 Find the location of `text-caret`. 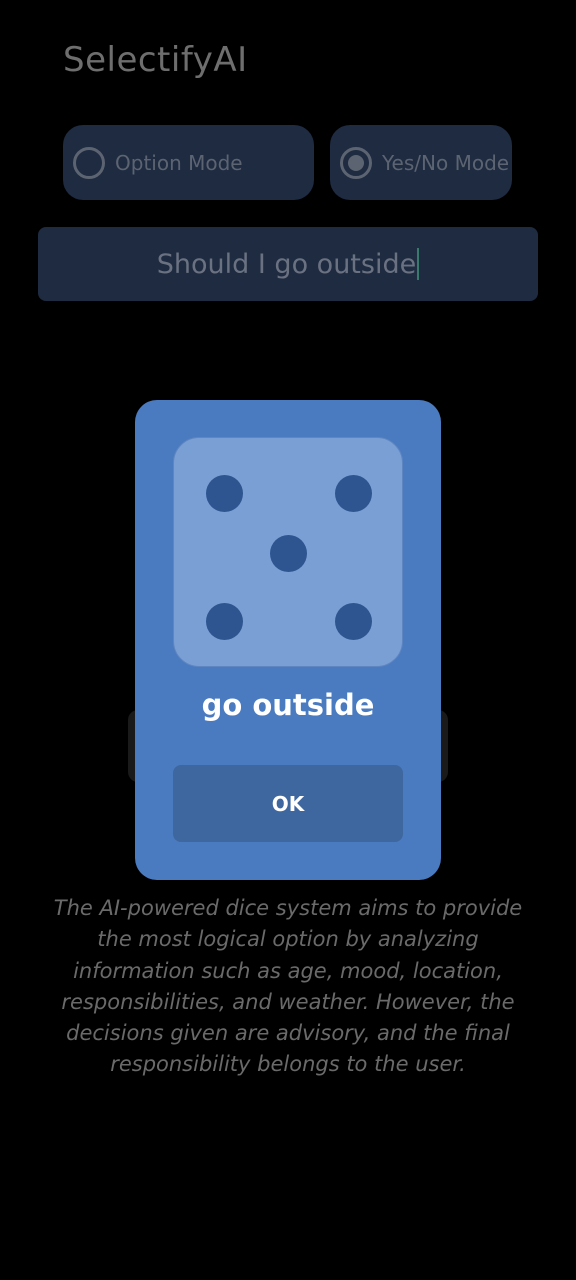

text-caret is located at coordinates (418, 264).